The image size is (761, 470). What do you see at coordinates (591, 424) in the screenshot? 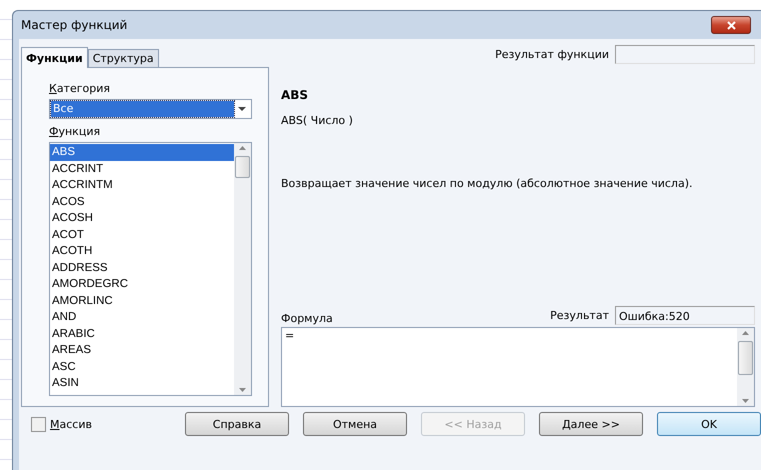
I see `dialog-button: Далее >>` at bounding box center [591, 424].